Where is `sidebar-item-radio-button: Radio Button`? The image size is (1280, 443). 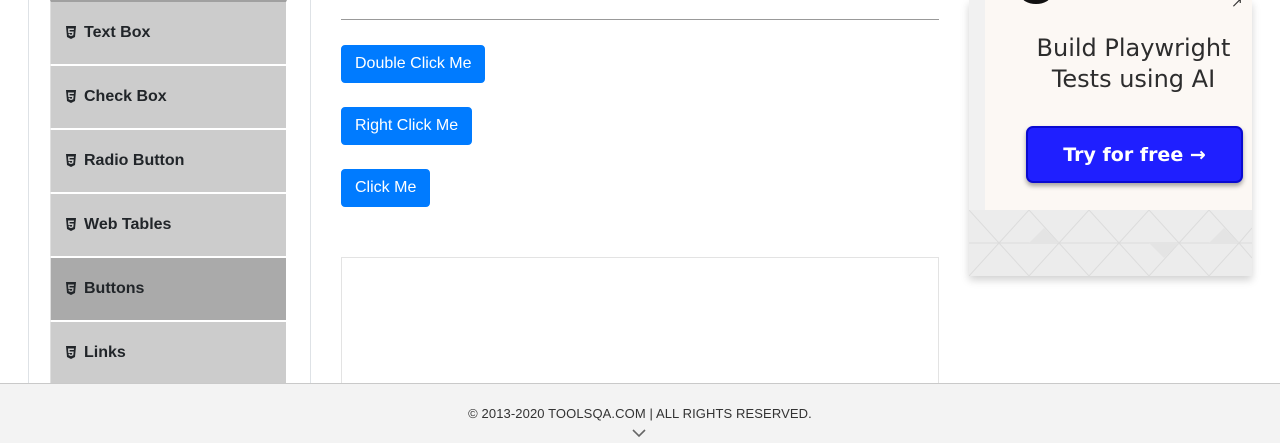 sidebar-item-radio-button: Radio Button is located at coordinates (168, 161).